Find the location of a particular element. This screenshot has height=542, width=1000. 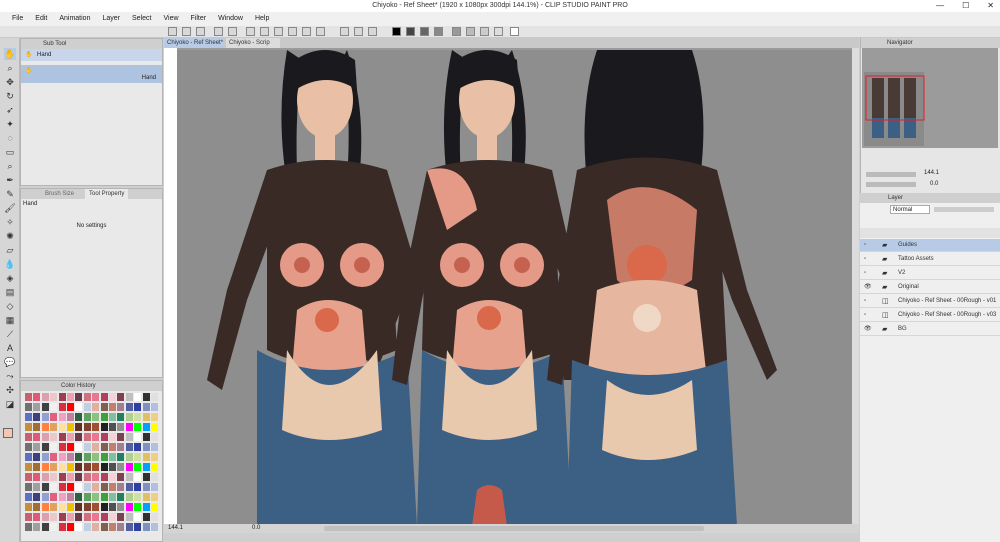

blend-tool-icon: 💧 is located at coordinates (10, 264).